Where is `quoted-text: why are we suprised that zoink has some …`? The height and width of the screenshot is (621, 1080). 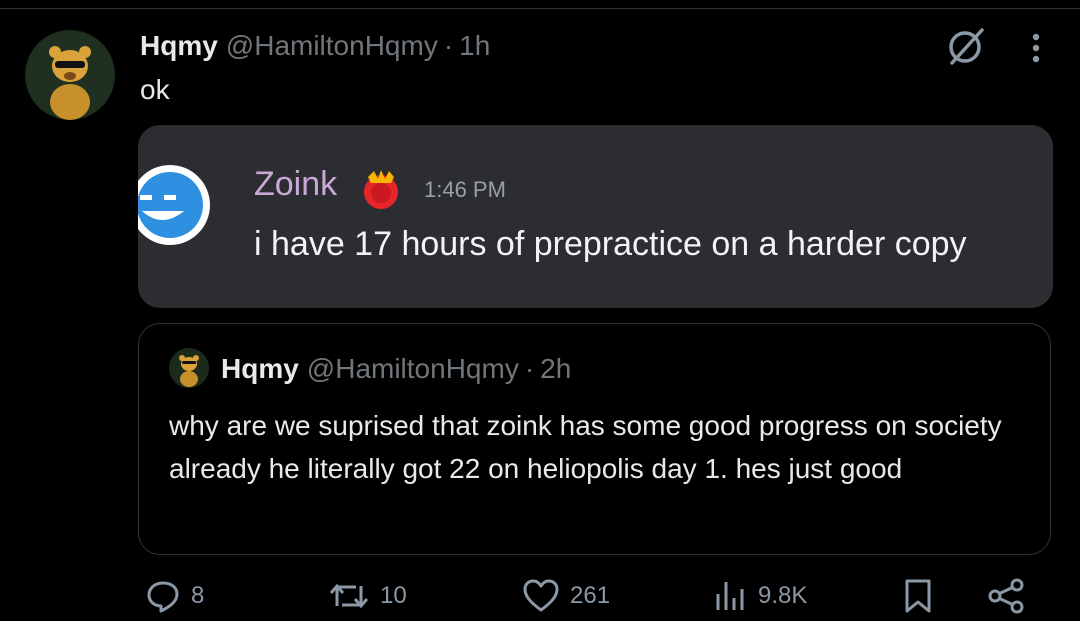 quoted-text: why are we suprised that zoink has some … is located at coordinates (585, 447).